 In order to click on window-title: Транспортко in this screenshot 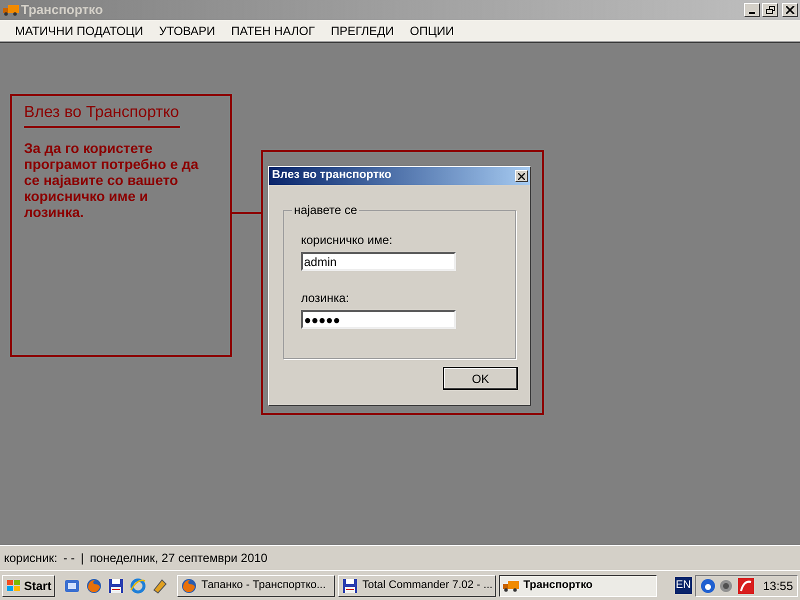, I will do `click(62, 10)`.